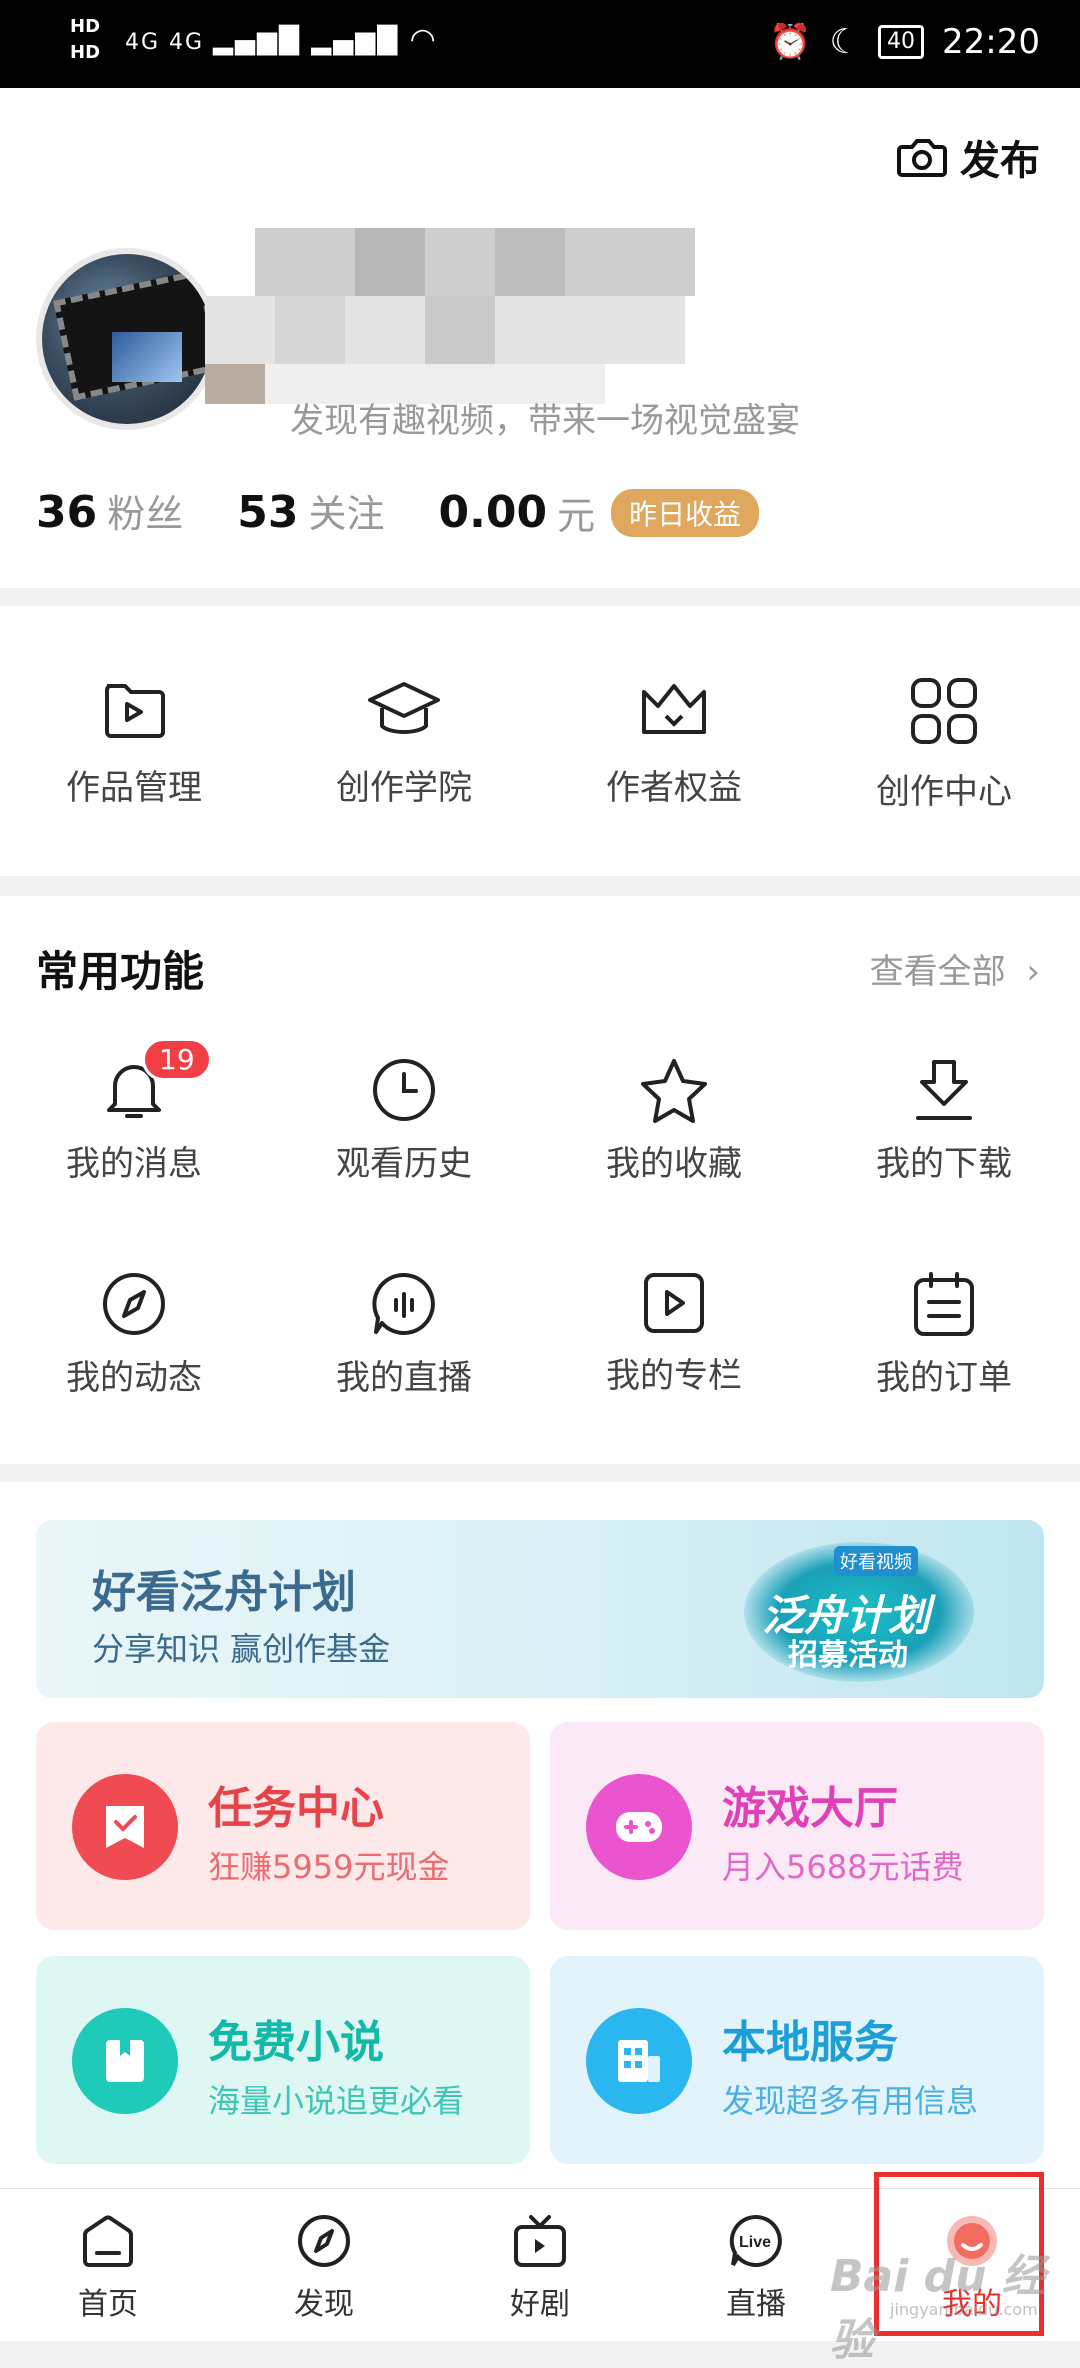 Image resolution: width=1080 pixels, height=2368 pixels. I want to click on live-audio-icon, so click(403, 1303).